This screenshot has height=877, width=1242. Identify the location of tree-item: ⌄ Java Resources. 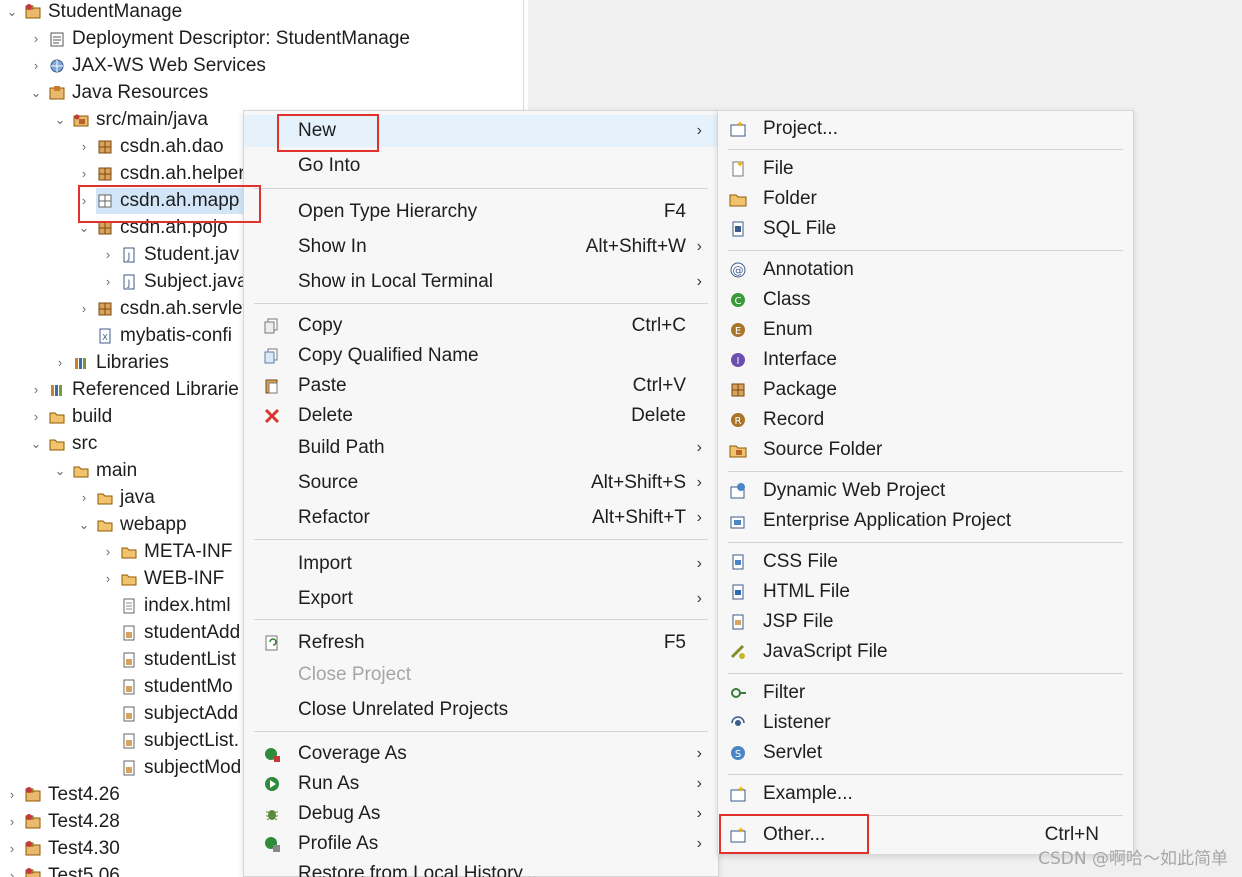
(262, 92).